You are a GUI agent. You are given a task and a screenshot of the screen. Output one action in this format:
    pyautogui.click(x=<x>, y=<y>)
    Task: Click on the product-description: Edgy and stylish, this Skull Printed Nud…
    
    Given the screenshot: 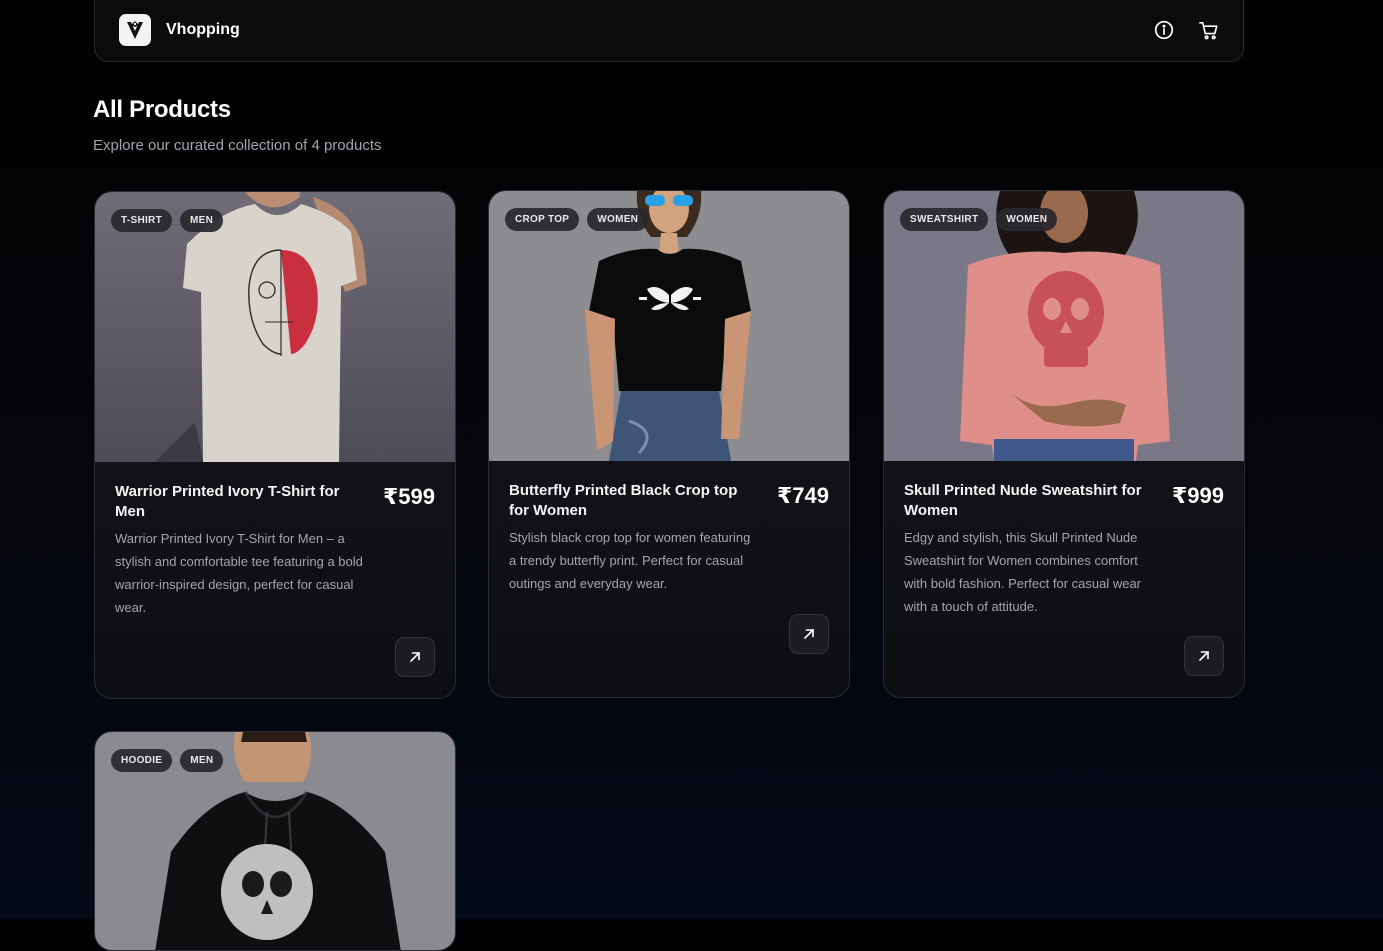 What is the action you would take?
    pyautogui.click(x=1023, y=572)
    